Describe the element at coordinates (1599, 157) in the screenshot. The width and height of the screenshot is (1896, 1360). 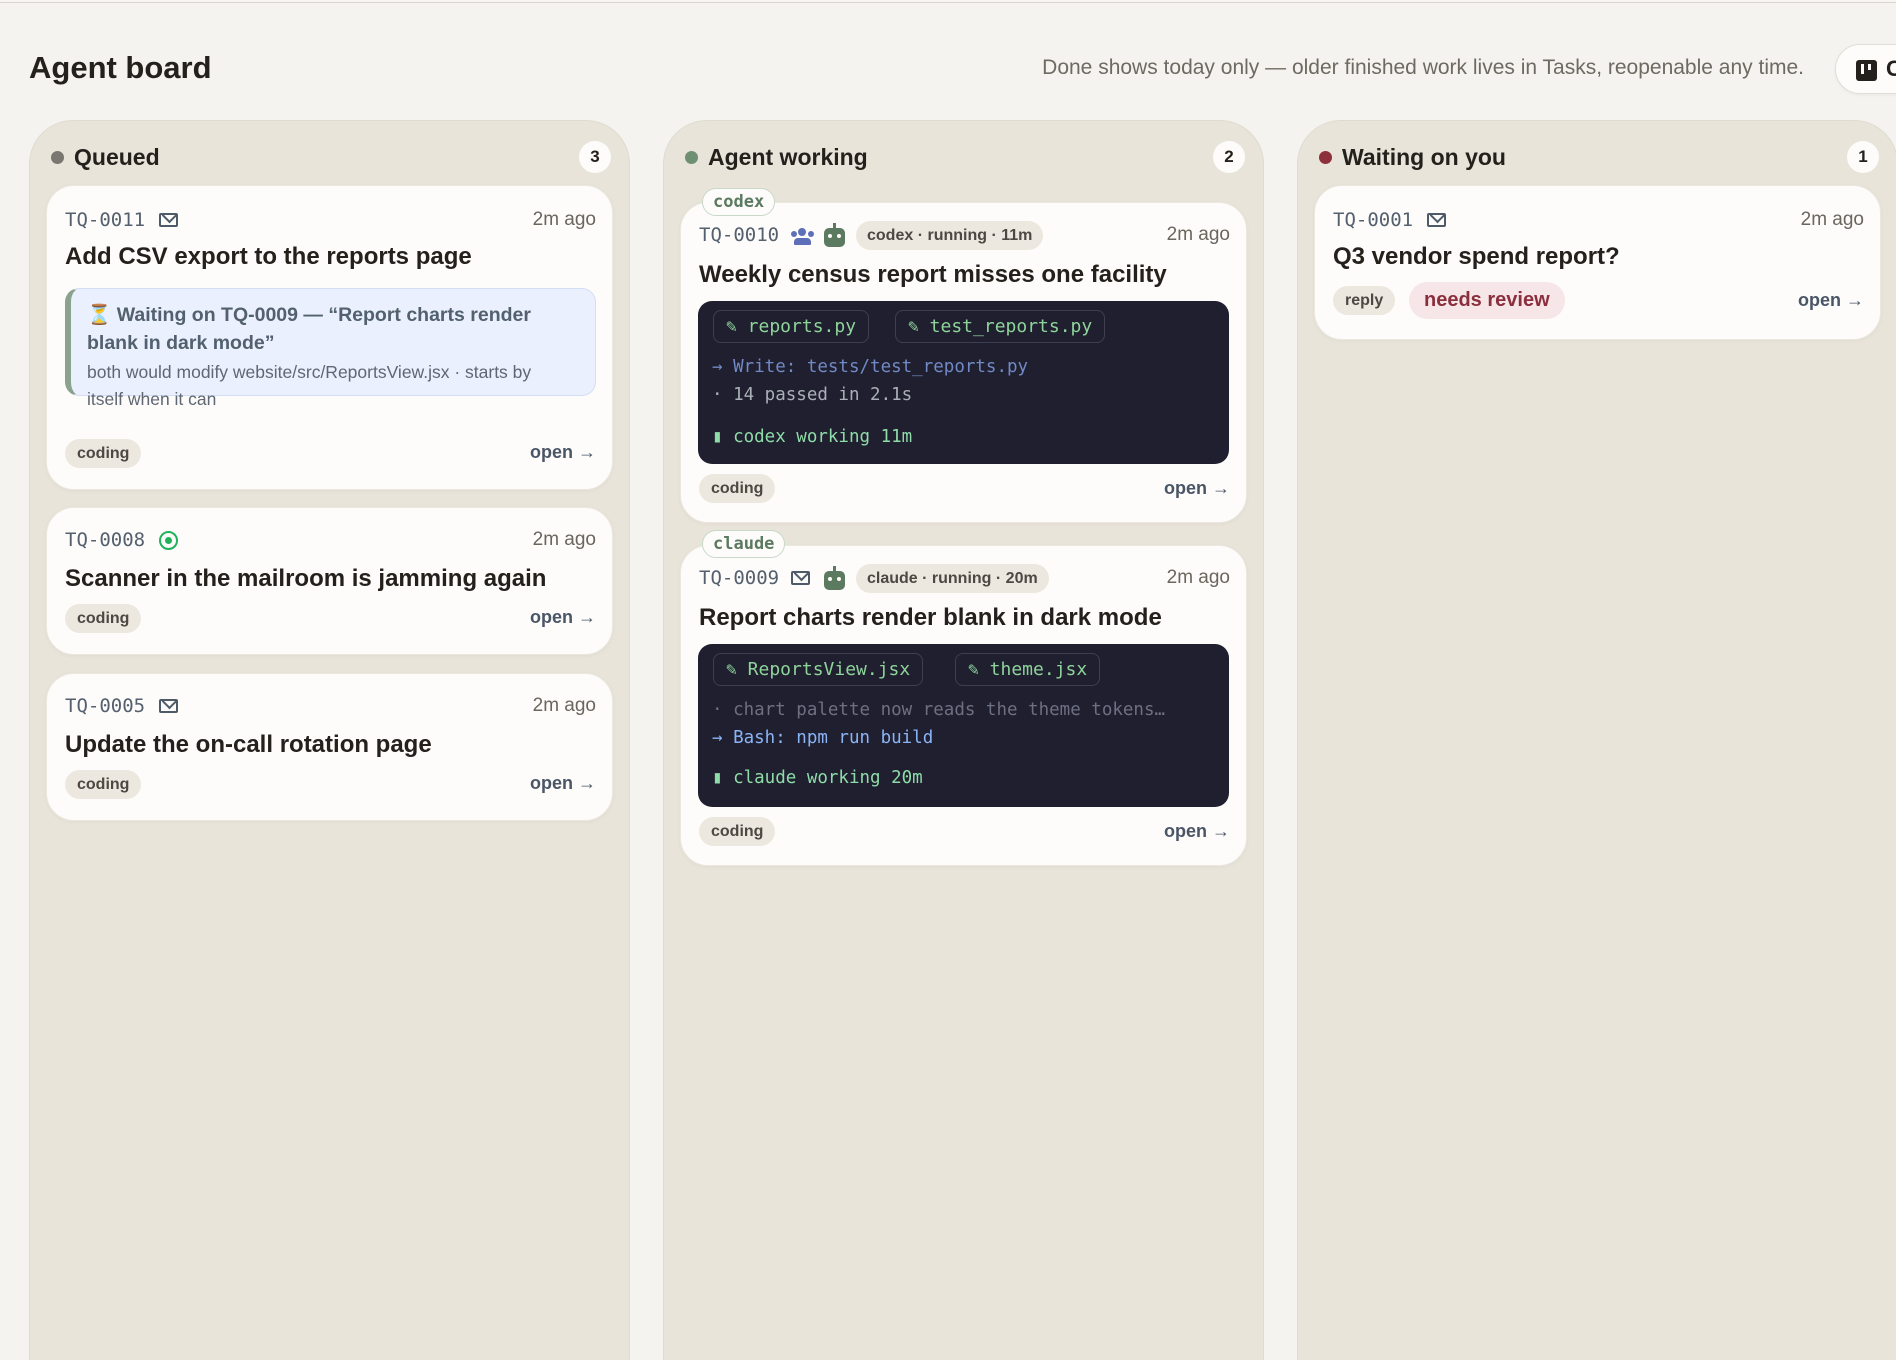
I see `column-header: Waiting on you 1` at that location.